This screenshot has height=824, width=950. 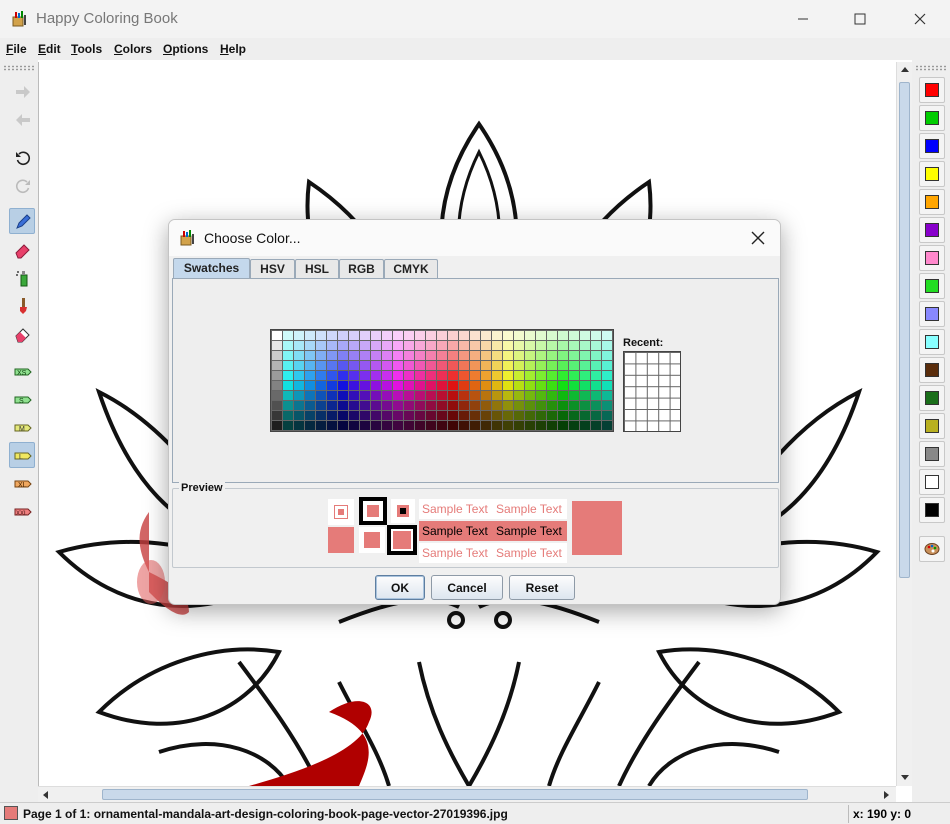 What do you see at coordinates (931, 68) in the screenshot?
I see `palette-grip` at bounding box center [931, 68].